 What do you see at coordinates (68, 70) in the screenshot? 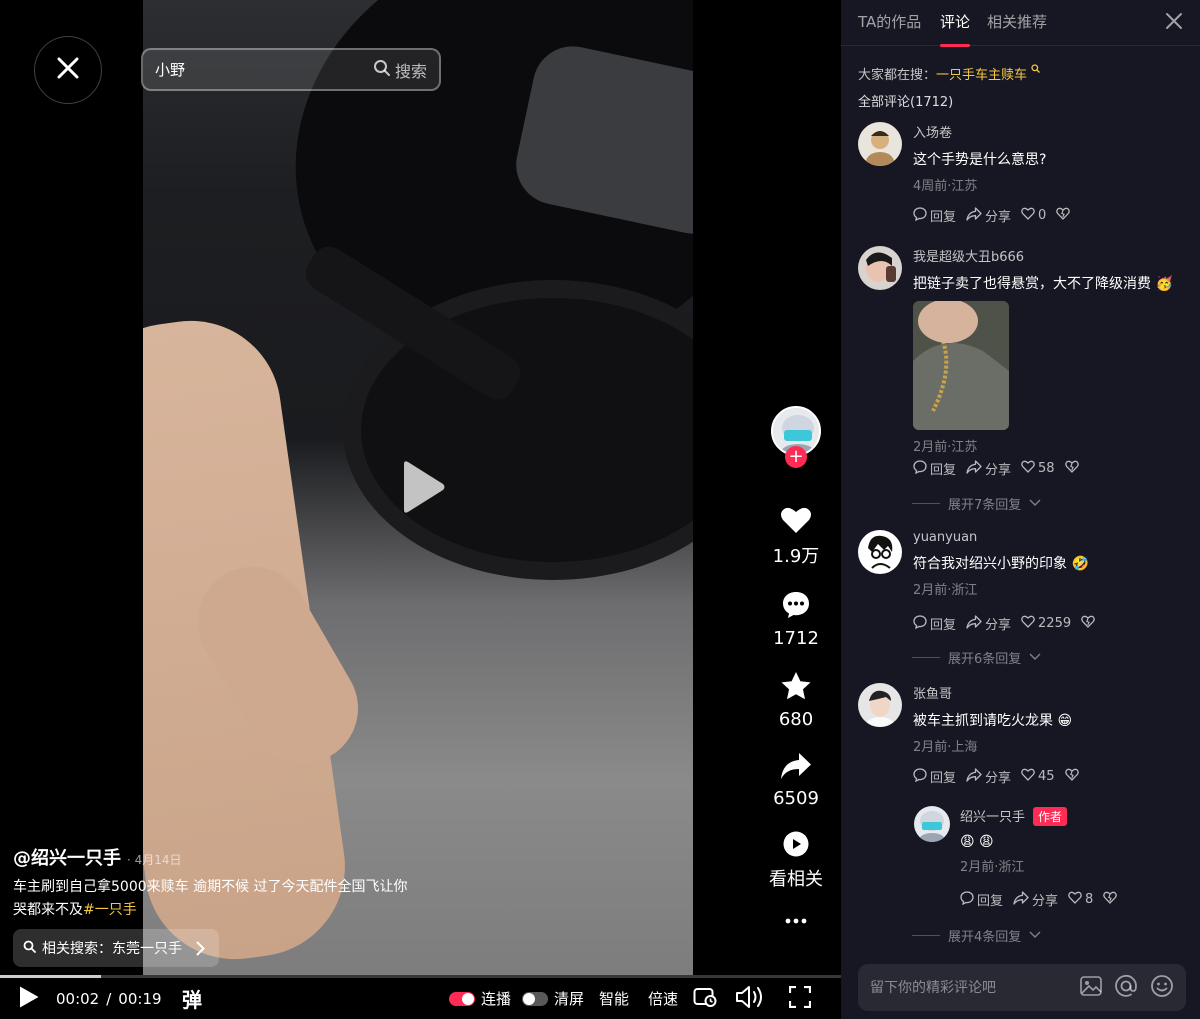
I see `close-video-button` at bounding box center [68, 70].